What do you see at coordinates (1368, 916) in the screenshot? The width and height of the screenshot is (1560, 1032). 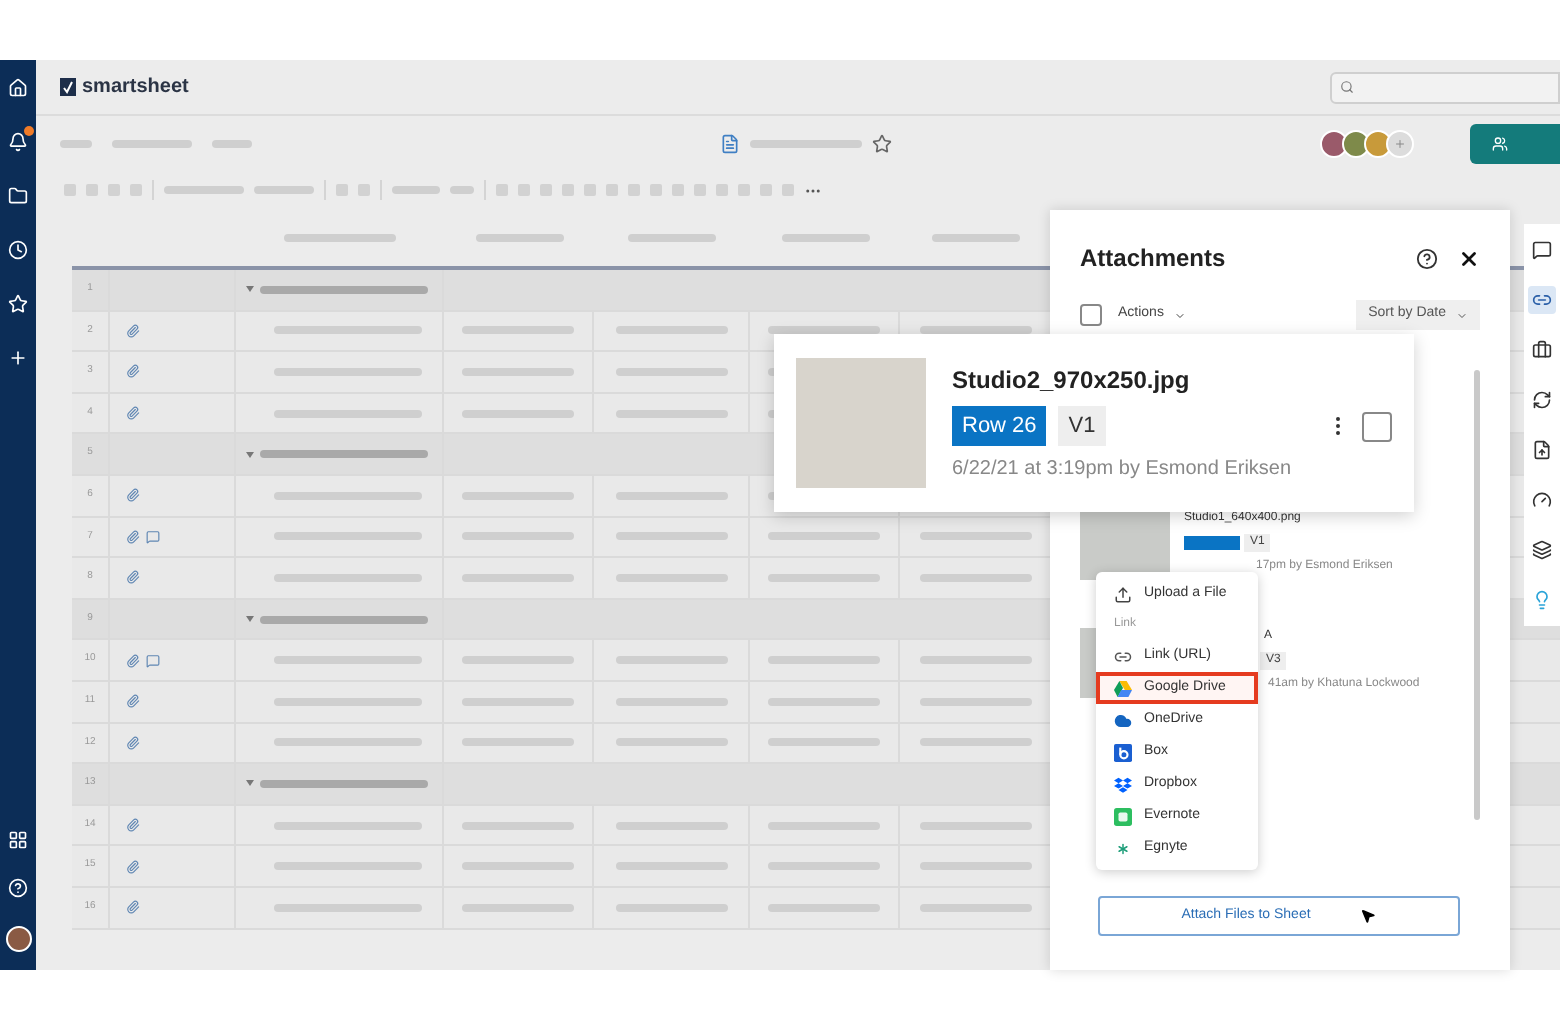 I see `cursor-icon` at bounding box center [1368, 916].